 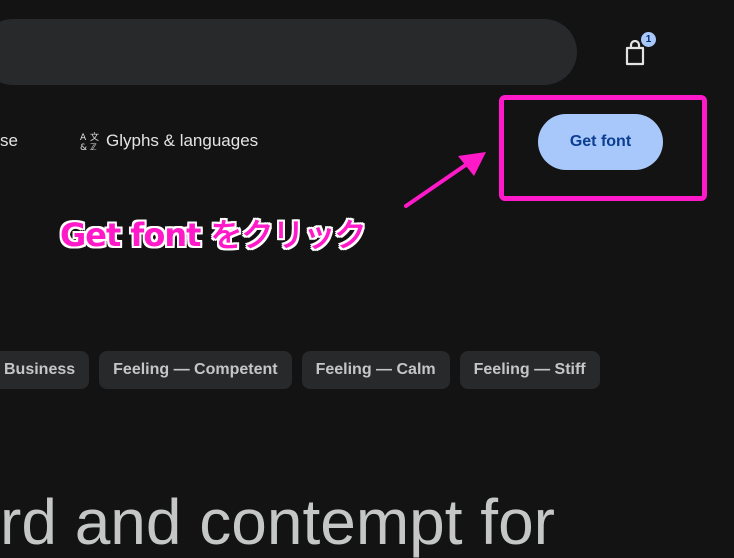 I want to click on svg-text: 文, so click(x=94, y=137).